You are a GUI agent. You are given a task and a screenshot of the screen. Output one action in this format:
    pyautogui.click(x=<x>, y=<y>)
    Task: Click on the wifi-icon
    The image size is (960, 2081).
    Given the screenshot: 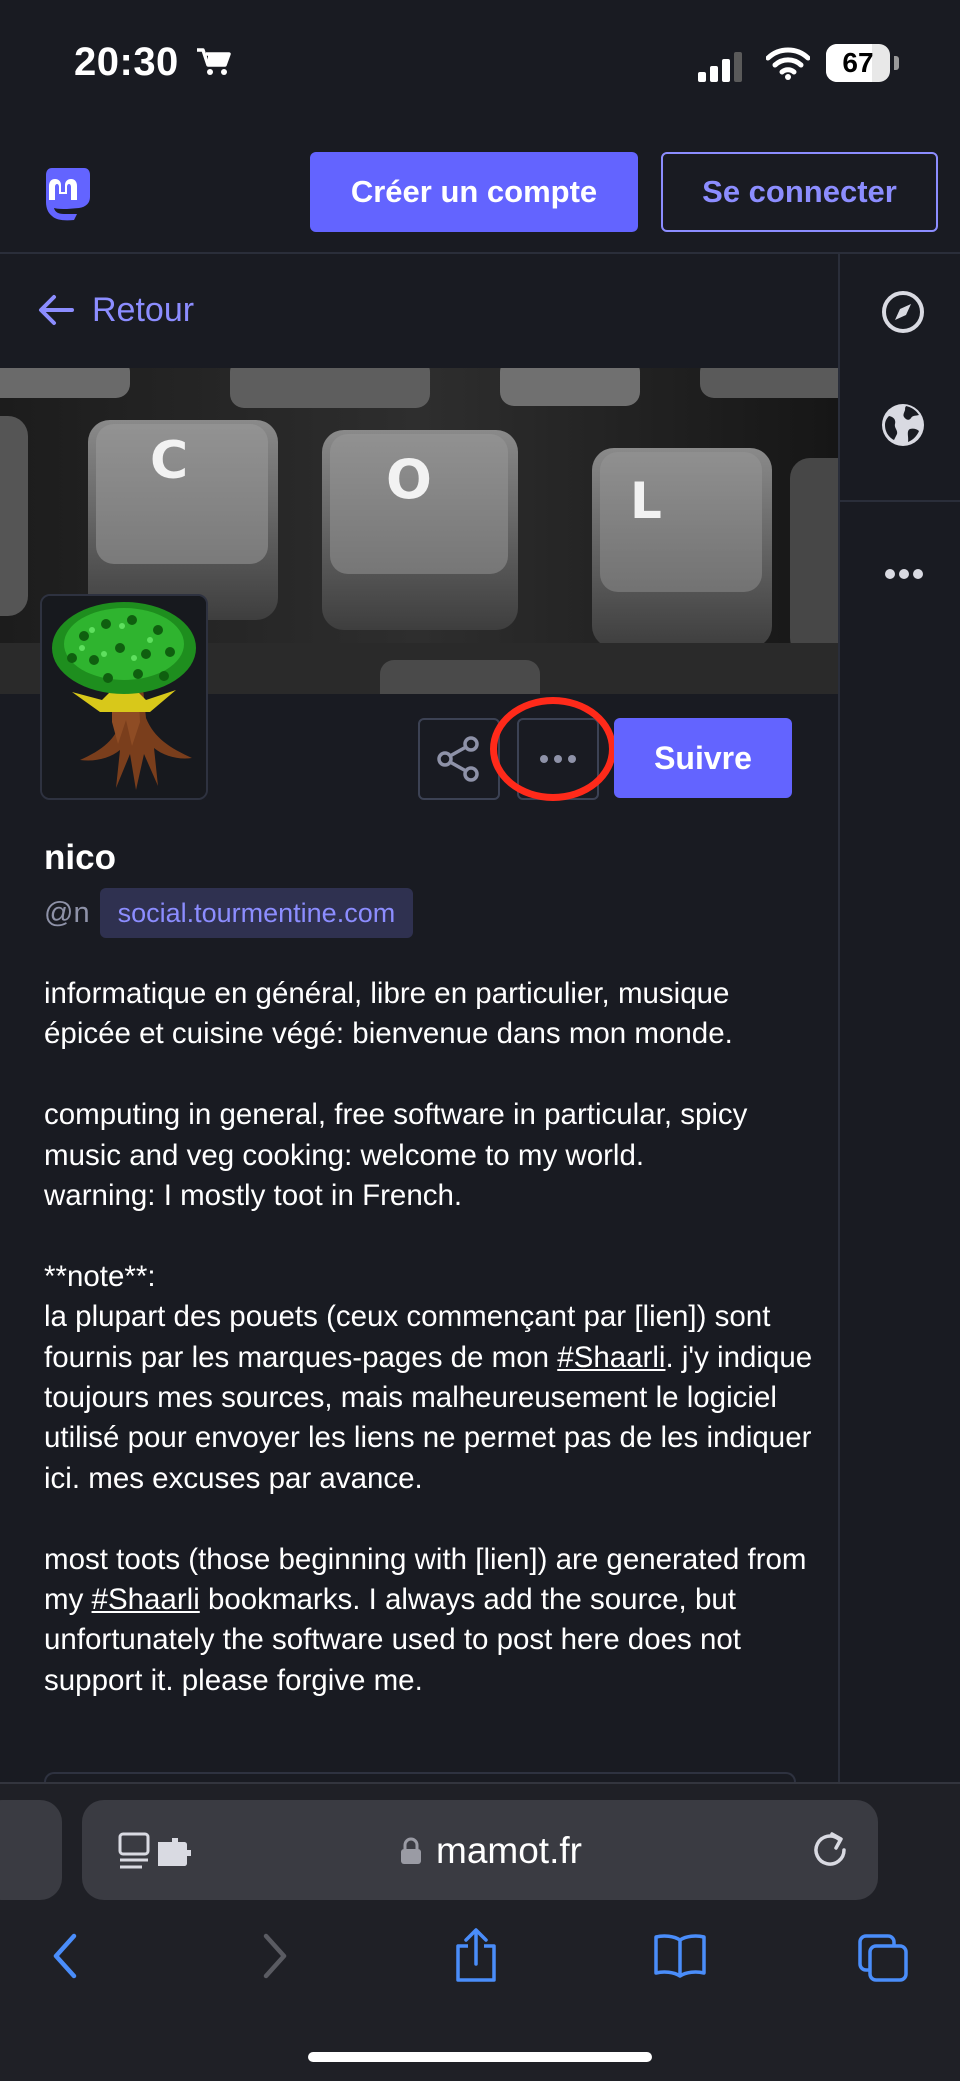 What is the action you would take?
    pyautogui.click(x=788, y=63)
    